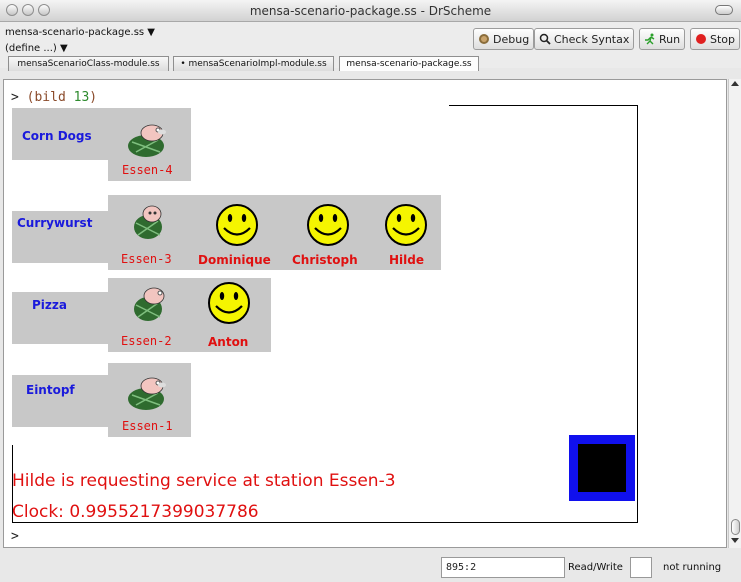  What do you see at coordinates (15, 97) in the screenshot?
I see `prompt-symbol: >` at bounding box center [15, 97].